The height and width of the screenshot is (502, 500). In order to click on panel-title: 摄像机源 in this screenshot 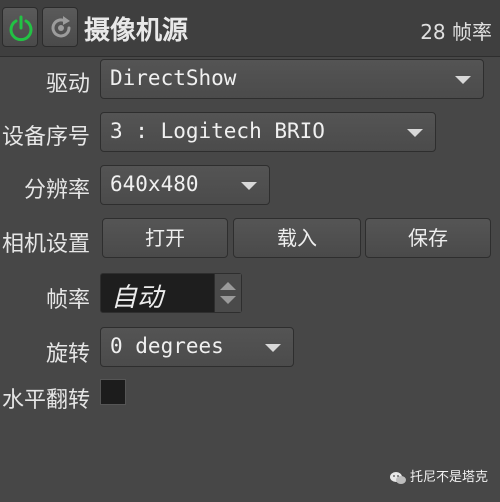, I will do `click(136, 31)`.